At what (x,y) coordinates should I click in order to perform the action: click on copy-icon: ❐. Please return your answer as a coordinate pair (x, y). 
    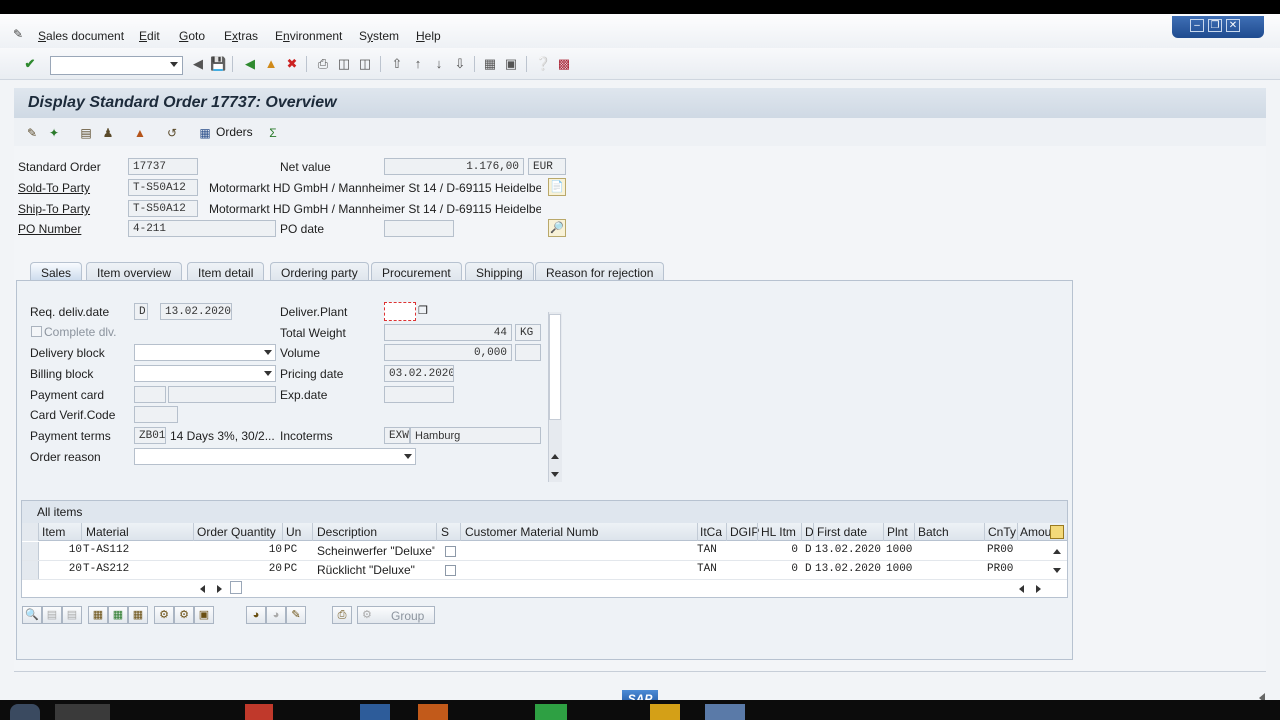
    Looking at the image, I should click on (423, 310).